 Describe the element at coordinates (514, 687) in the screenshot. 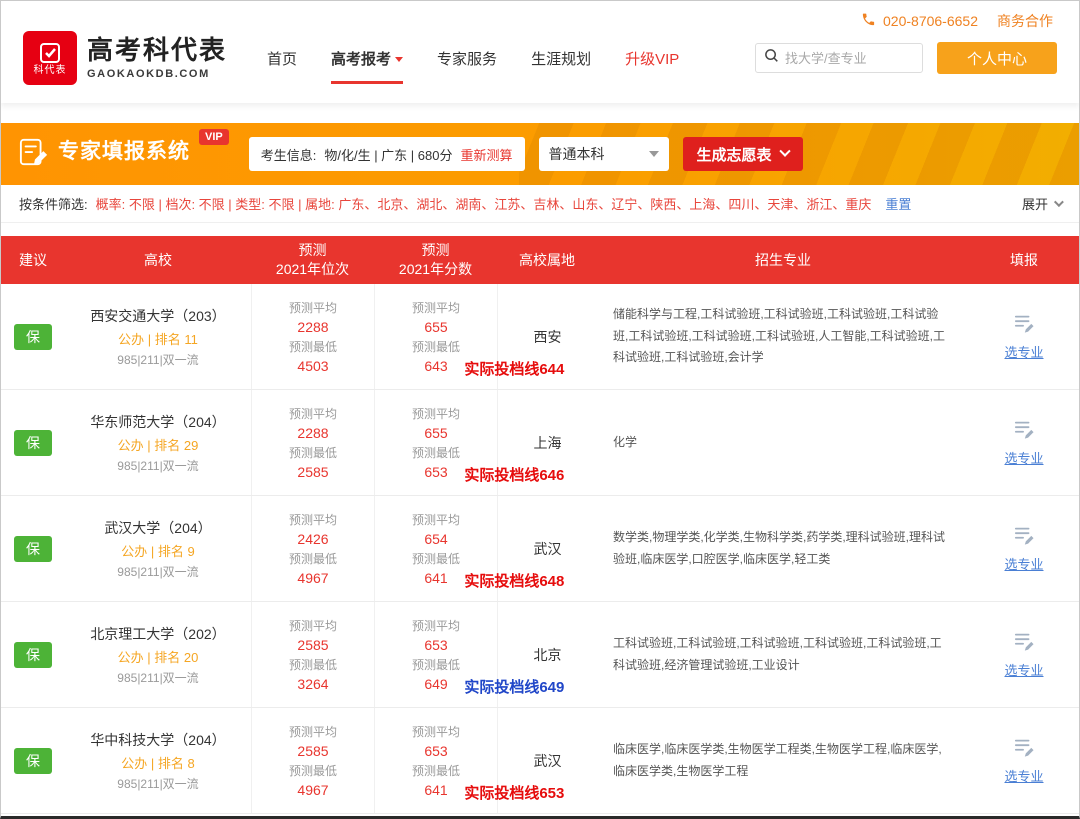

I see `actual-admission-line: 实际投档线649` at that location.